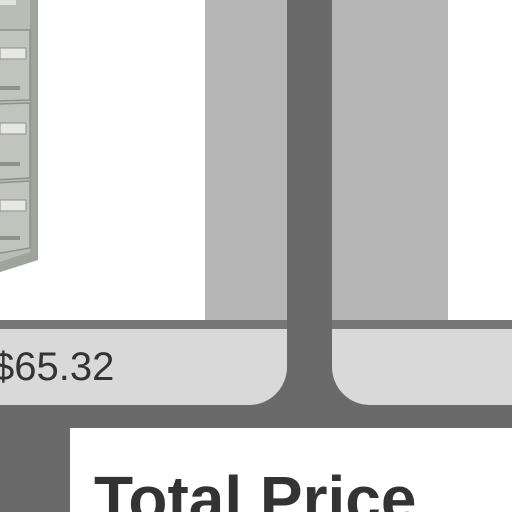 The height and width of the screenshot is (512, 512). What do you see at coordinates (19, 136) in the screenshot?
I see `filing-cabinet-icon` at bounding box center [19, 136].